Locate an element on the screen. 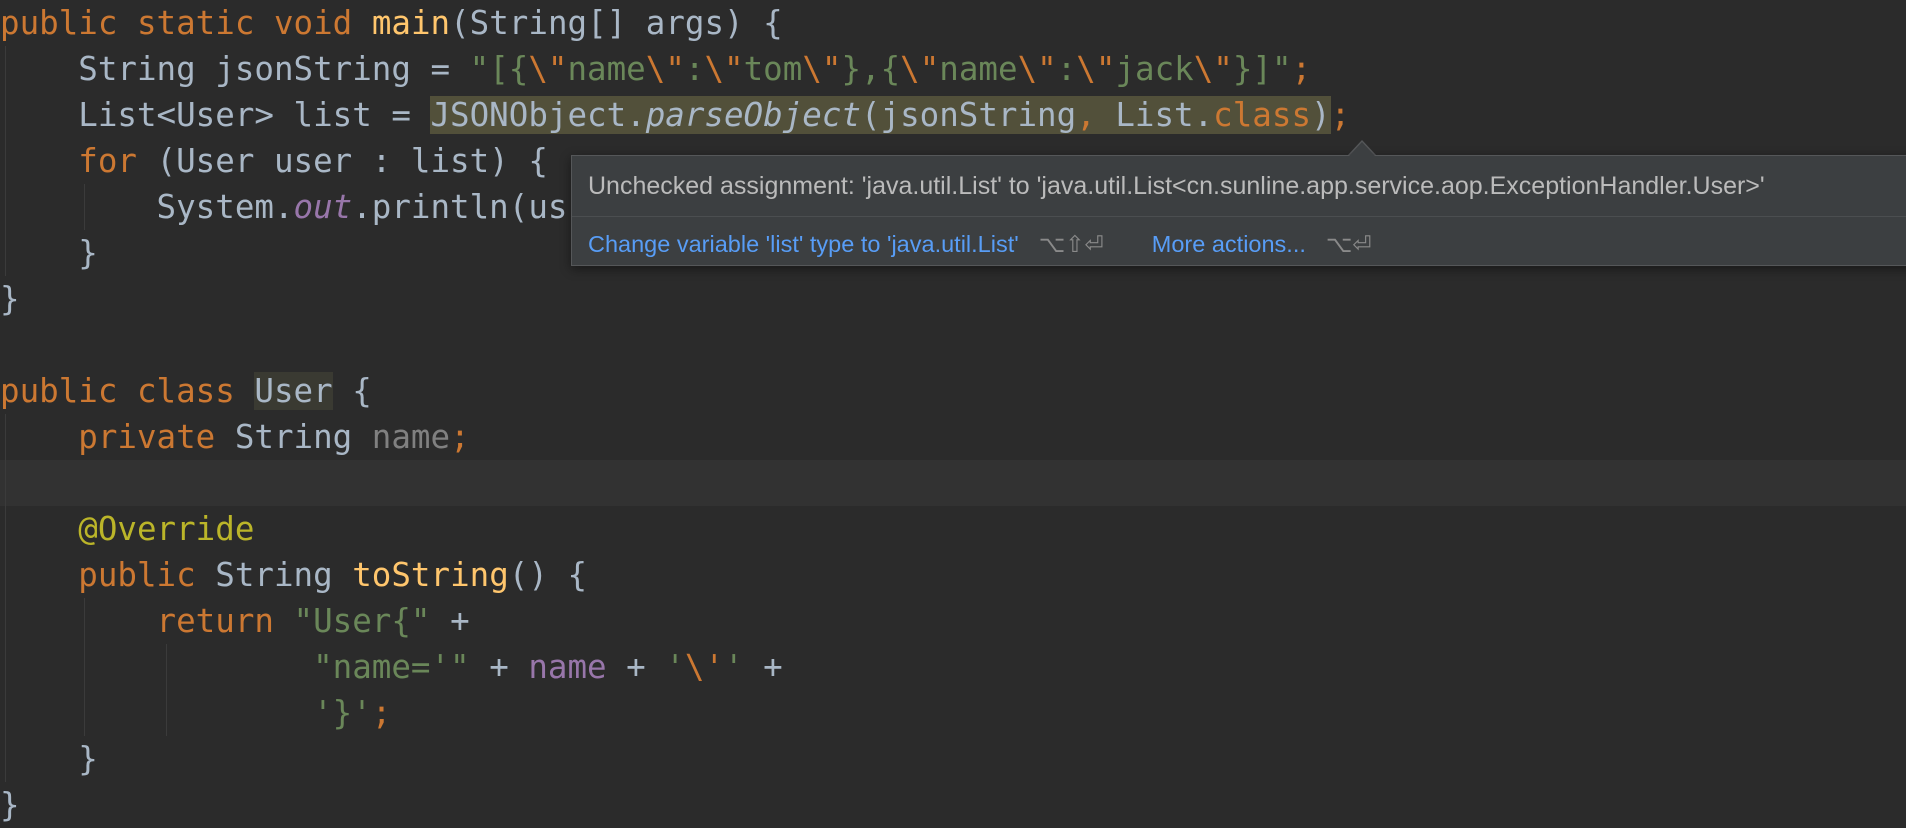 The width and height of the screenshot is (1906, 828). method-name: main is located at coordinates (411, 23).